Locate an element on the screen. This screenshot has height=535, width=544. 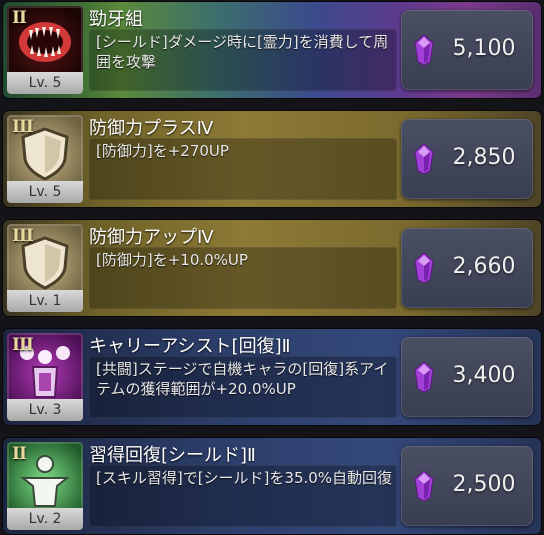
upgrade-cost-button: 3,400 is located at coordinates (467, 377).